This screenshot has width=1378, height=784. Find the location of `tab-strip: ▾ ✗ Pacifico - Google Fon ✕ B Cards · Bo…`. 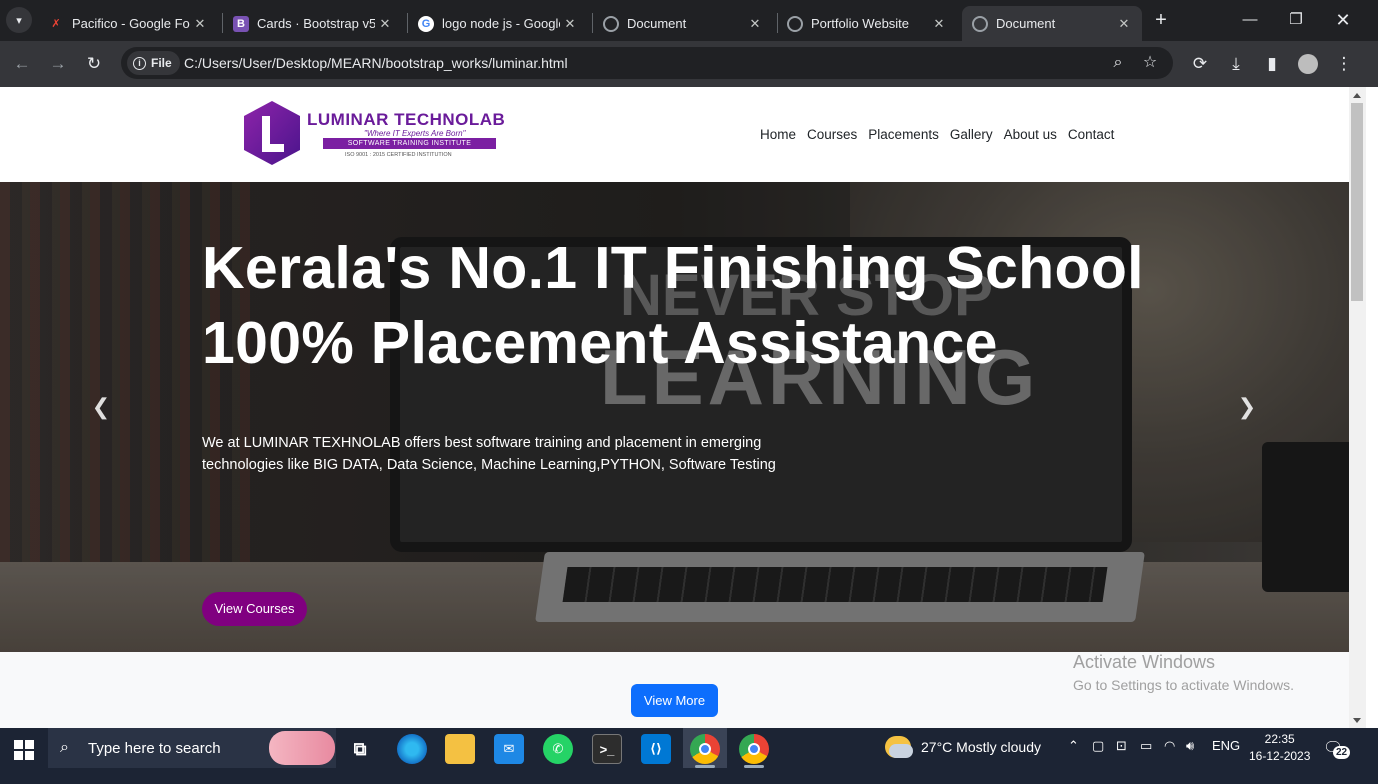

tab-strip: ▾ ✗ Pacifico - Google Fon ✕ B Cards · Bo… is located at coordinates (689, 20).